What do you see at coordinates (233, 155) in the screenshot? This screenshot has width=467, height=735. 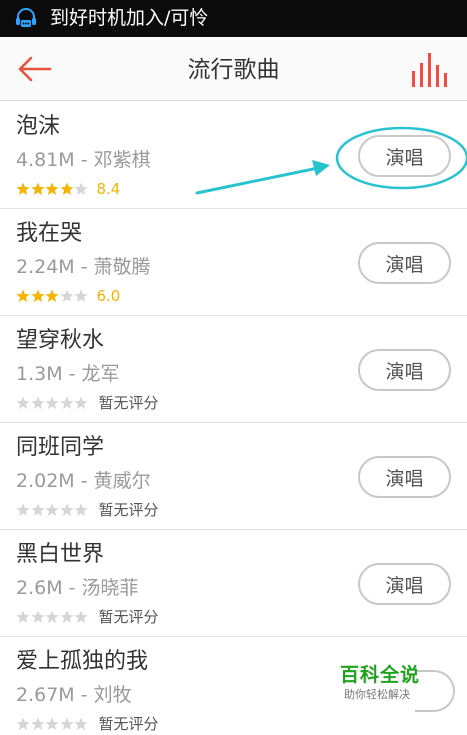 I see `song-row: 泡沫 4.81M - 邓紫棋 8.4 演唱` at bounding box center [233, 155].